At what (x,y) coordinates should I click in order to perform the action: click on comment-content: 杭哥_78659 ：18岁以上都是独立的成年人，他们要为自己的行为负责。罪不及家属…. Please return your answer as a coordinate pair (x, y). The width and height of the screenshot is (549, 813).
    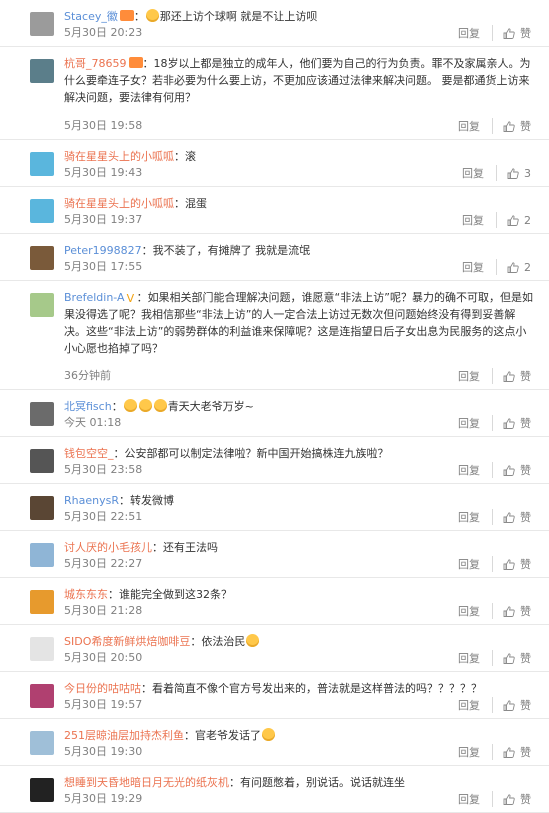
    Looking at the image, I should click on (298, 80).